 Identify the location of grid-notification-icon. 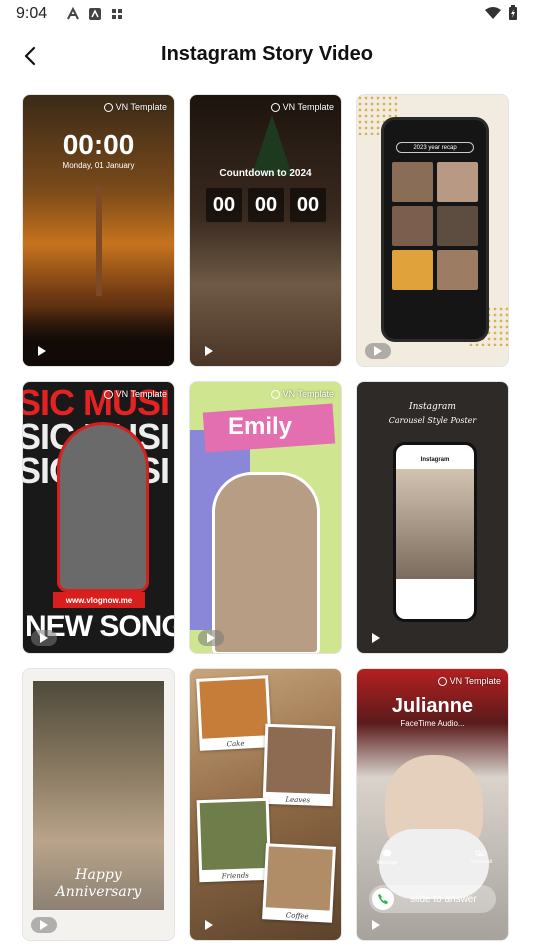
(117, 14).